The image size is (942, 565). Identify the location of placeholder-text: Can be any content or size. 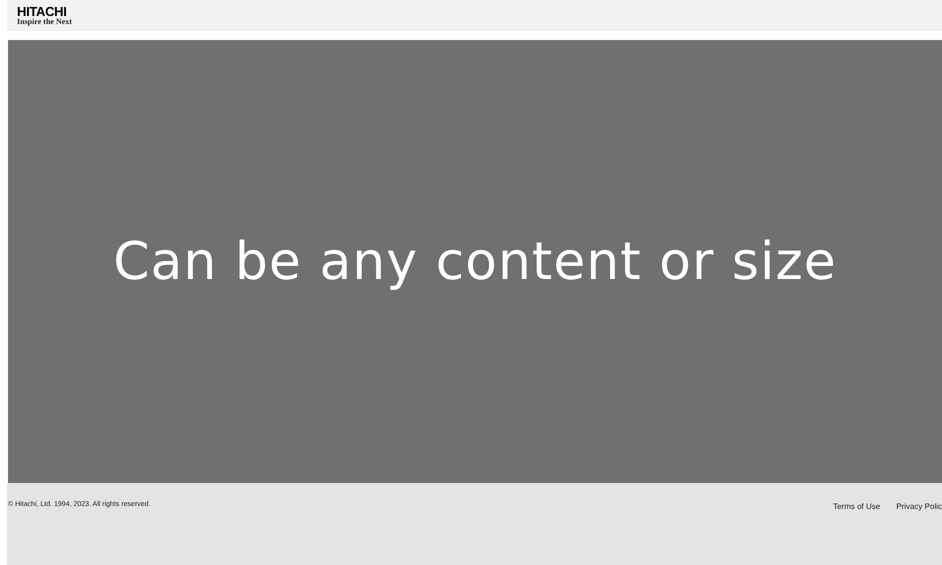
(475, 262).